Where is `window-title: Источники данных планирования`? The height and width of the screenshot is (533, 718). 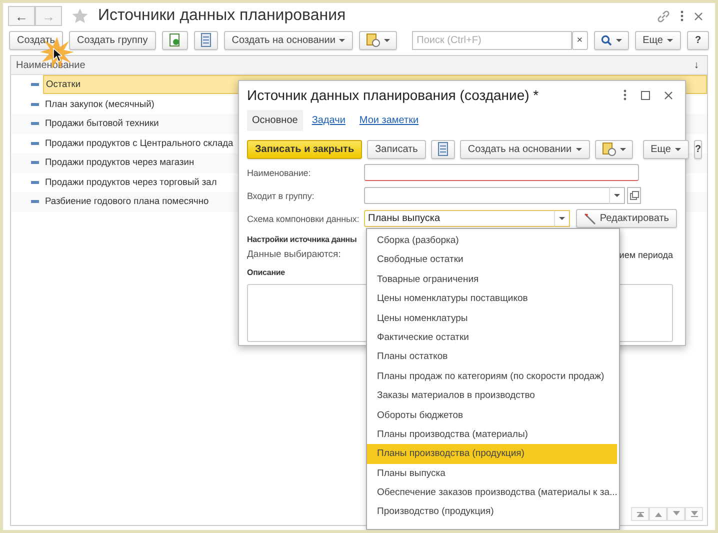
window-title: Источники данных планирования is located at coordinates (222, 16).